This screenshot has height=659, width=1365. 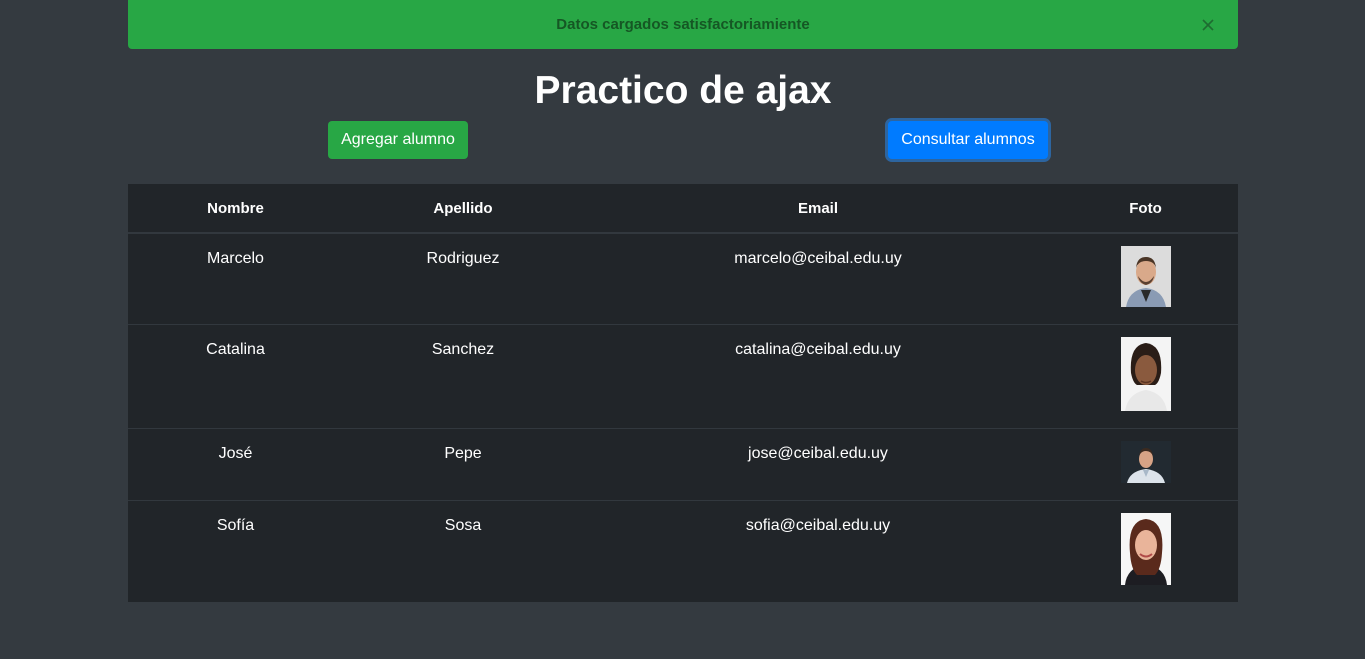 What do you see at coordinates (968, 140) in the screenshot?
I see `query-students-button: Consultar alumnos` at bounding box center [968, 140].